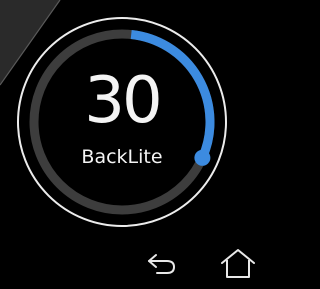  I want to click on home-icon, so click(238, 263).